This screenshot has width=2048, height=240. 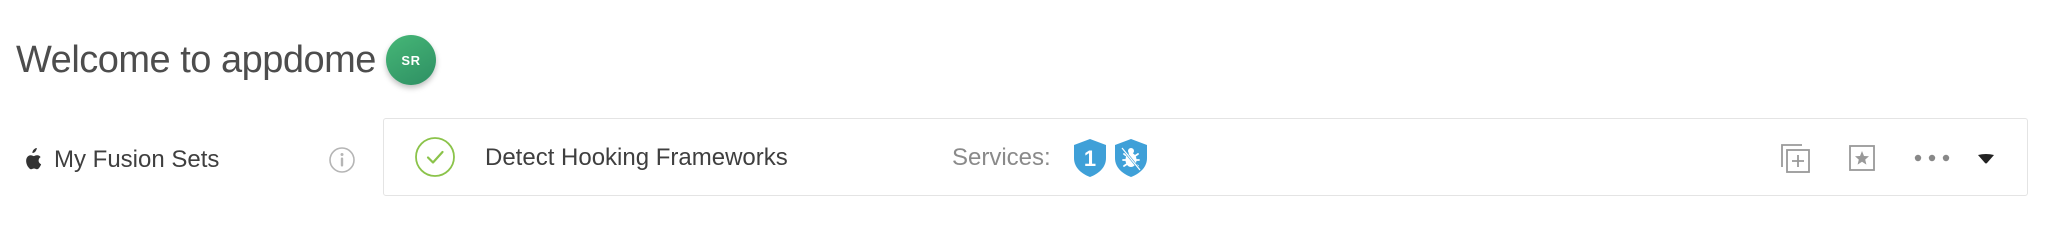 What do you see at coordinates (1001, 157) in the screenshot?
I see `services-label: Services:` at bounding box center [1001, 157].